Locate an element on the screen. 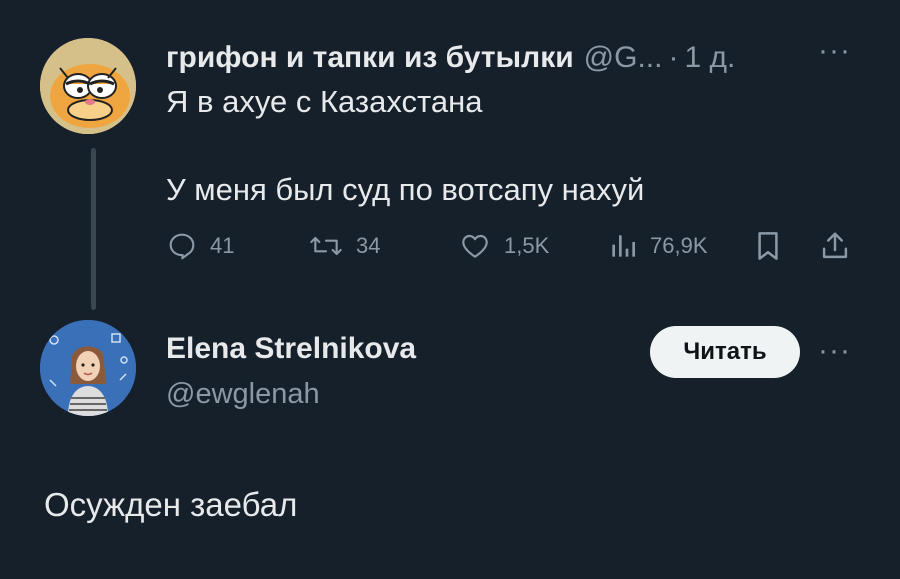 Image resolution: width=900 pixels, height=579 pixels. views-button: 76,9K is located at coordinates (658, 246).